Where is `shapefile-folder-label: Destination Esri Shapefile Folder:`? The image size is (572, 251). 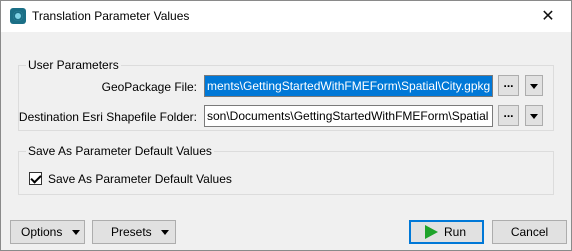 shapefile-folder-label: Destination Esri Shapefile Folder: is located at coordinates (107, 117).